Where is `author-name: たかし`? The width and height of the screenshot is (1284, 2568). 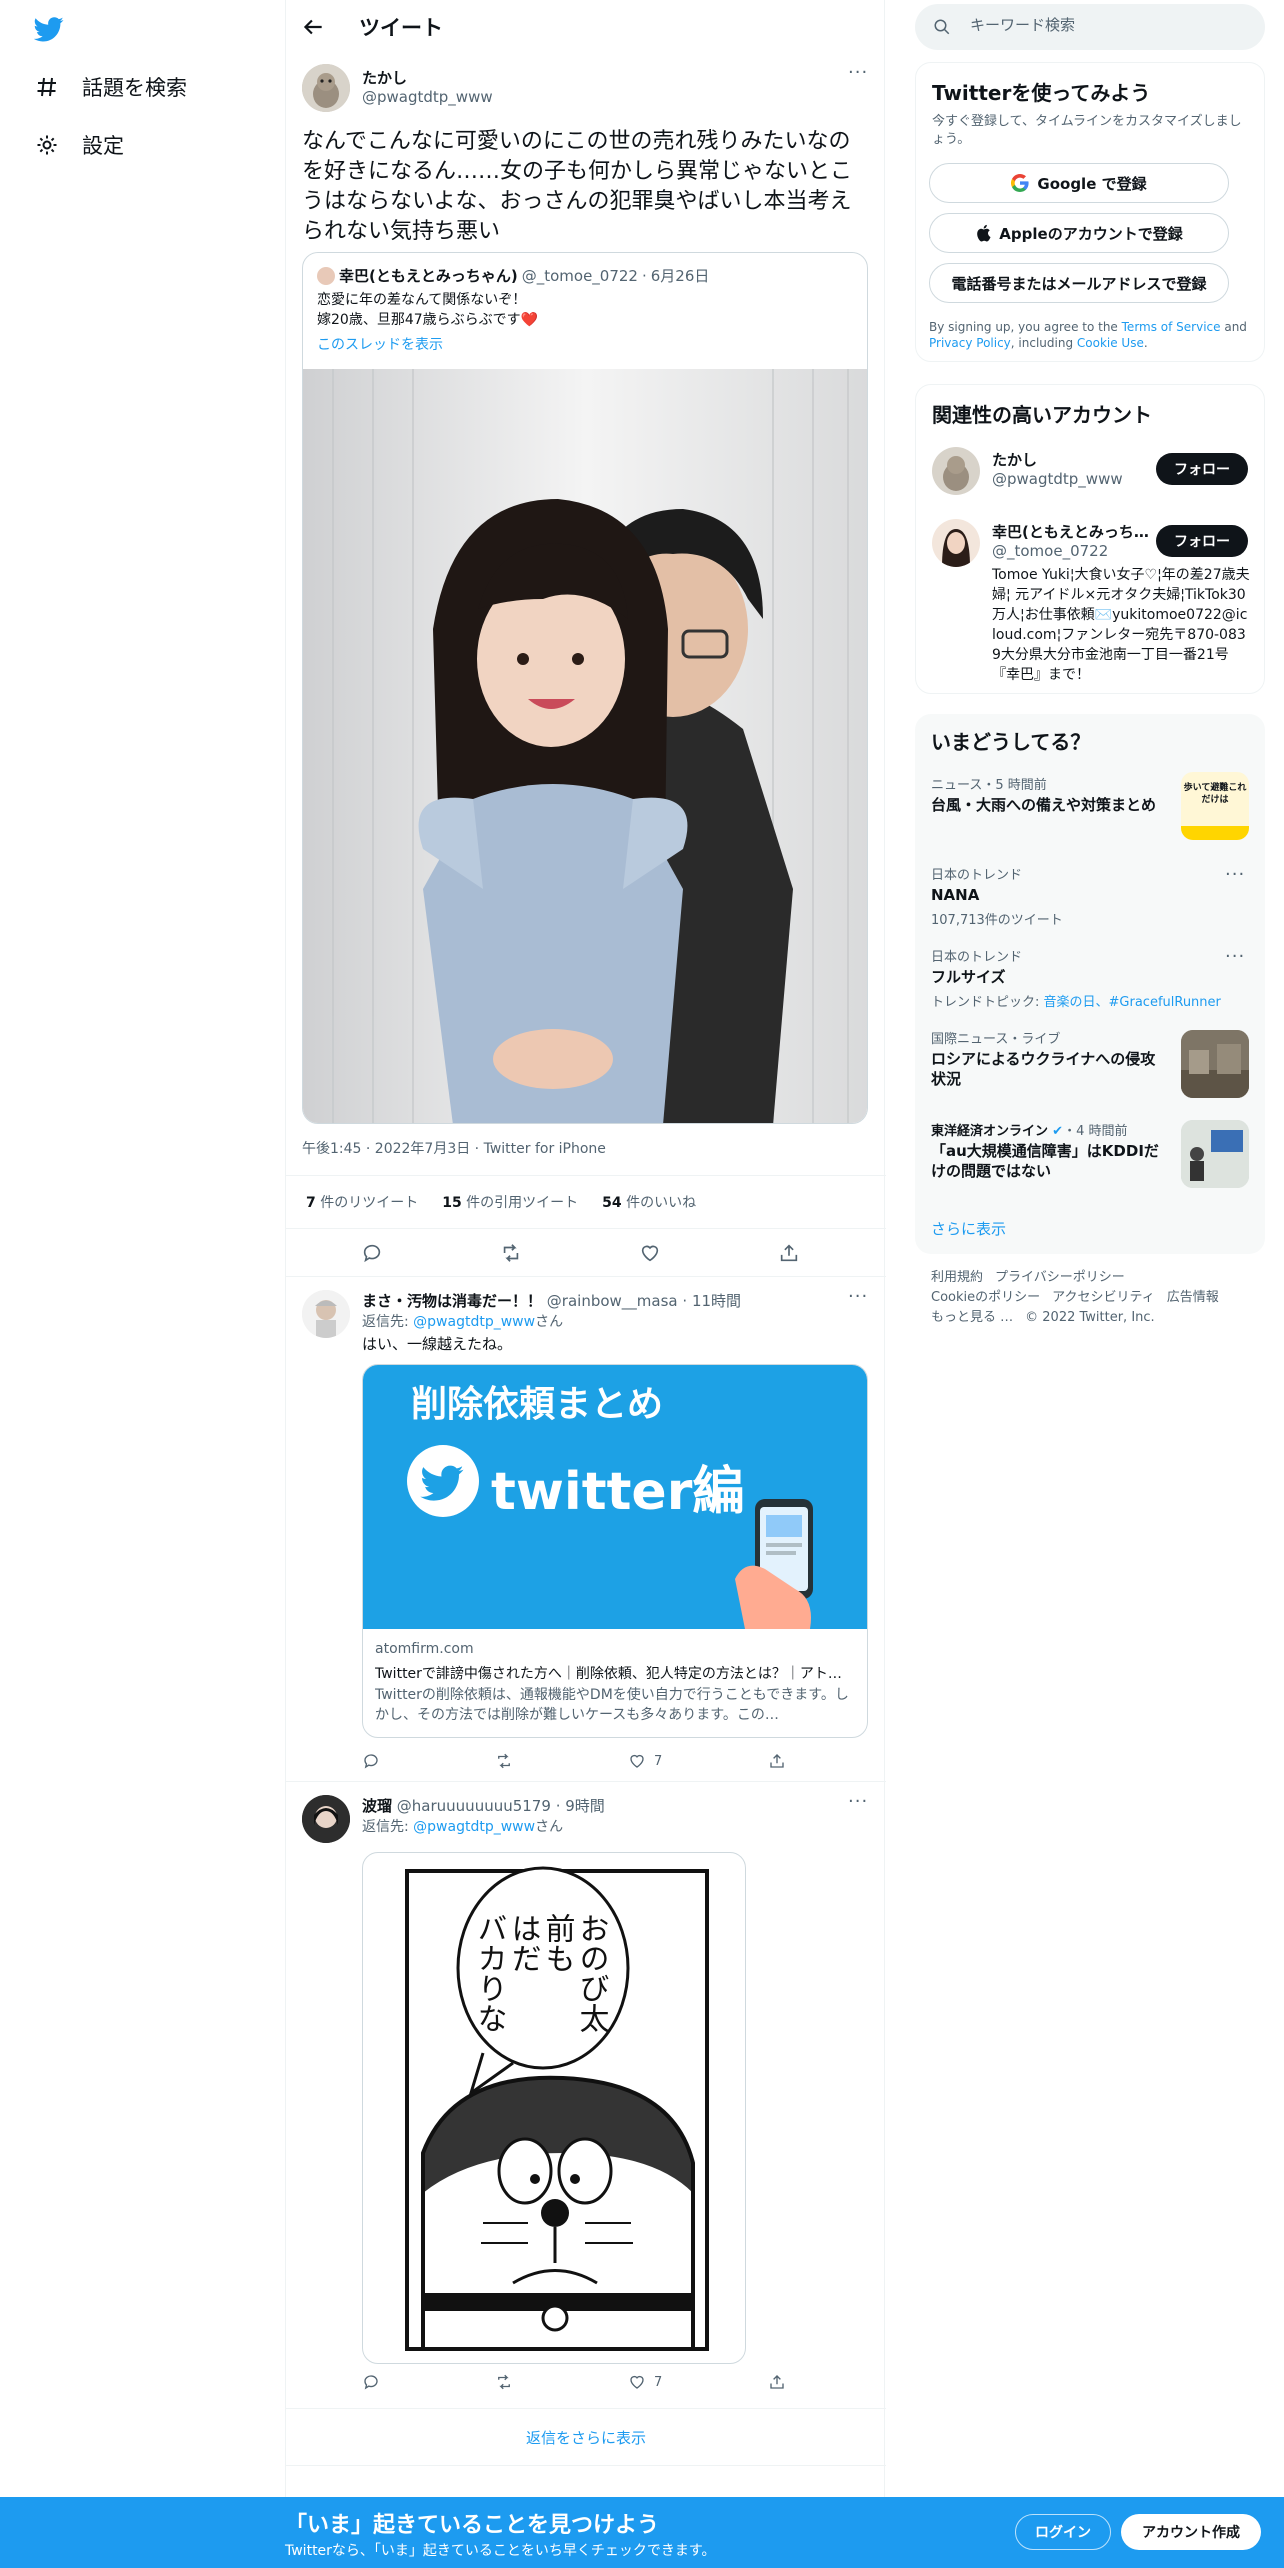
author-name: たかし is located at coordinates (384, 77).